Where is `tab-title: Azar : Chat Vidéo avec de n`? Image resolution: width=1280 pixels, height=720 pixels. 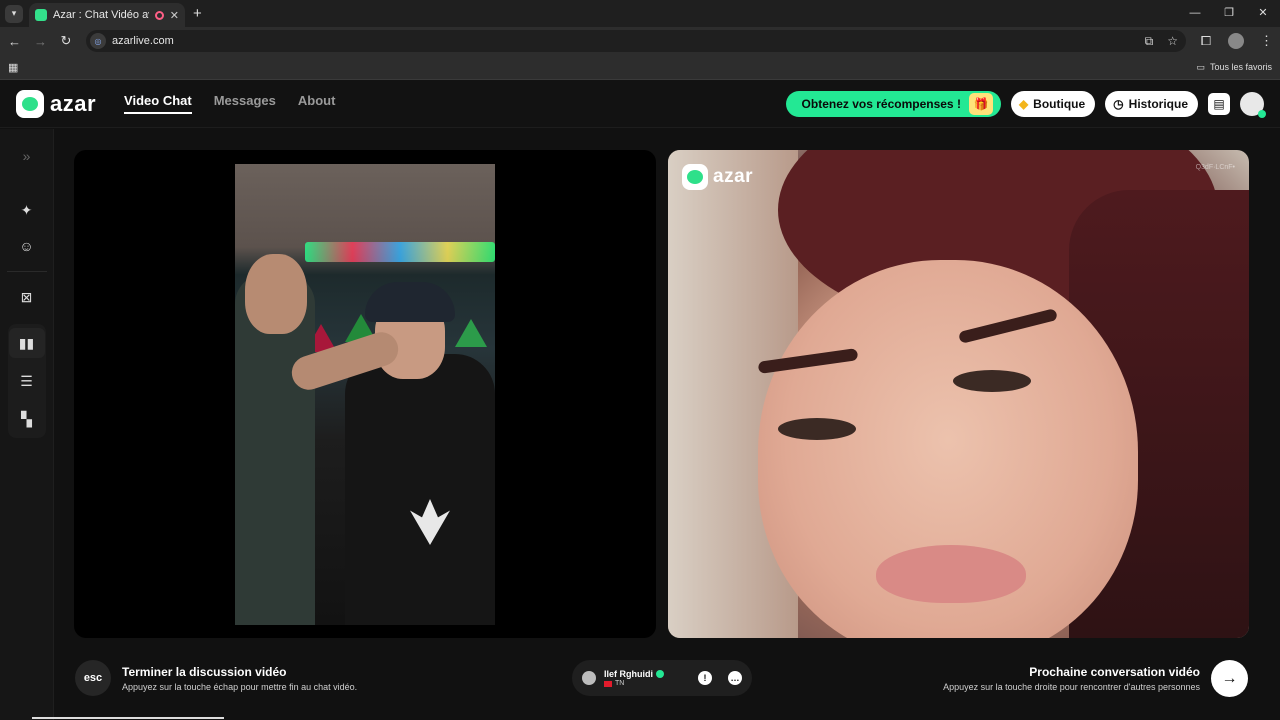 tab-title: Azar : Chat Vidéo avec de n is located at coordinates (101, 15).